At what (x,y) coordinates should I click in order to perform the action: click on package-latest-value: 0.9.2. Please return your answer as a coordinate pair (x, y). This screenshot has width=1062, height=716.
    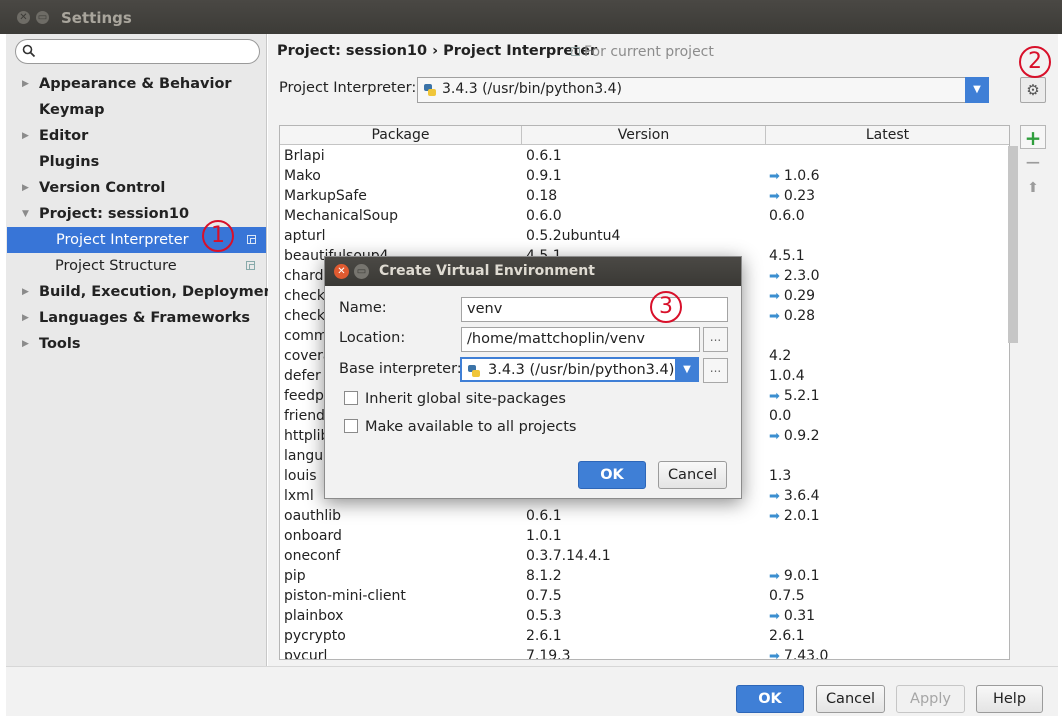
    Looking at the image, I should click on (801, 436).